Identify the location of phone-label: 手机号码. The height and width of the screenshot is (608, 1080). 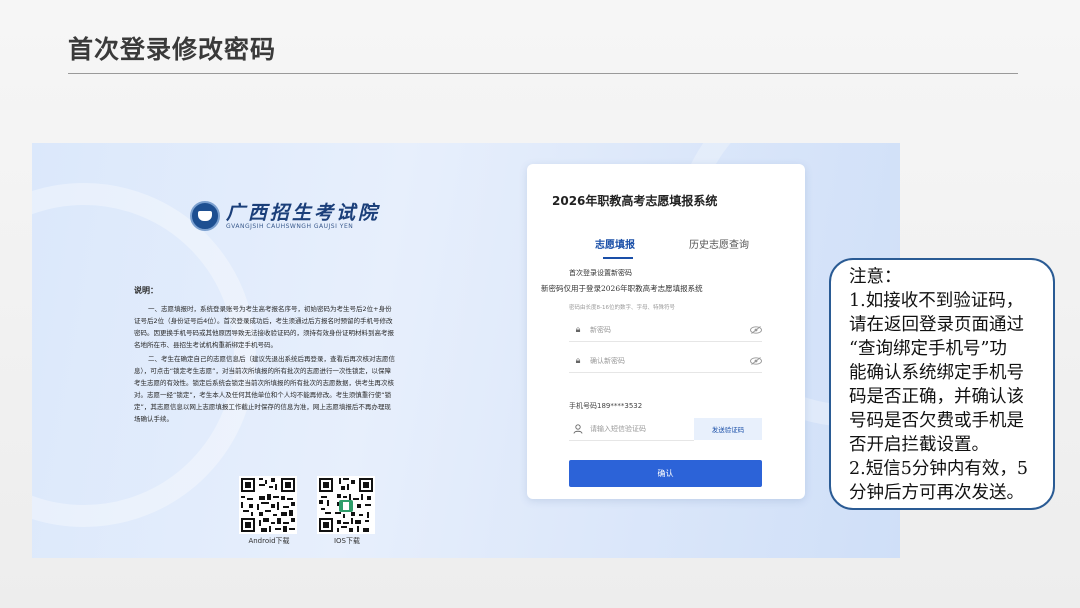
(583, 406).